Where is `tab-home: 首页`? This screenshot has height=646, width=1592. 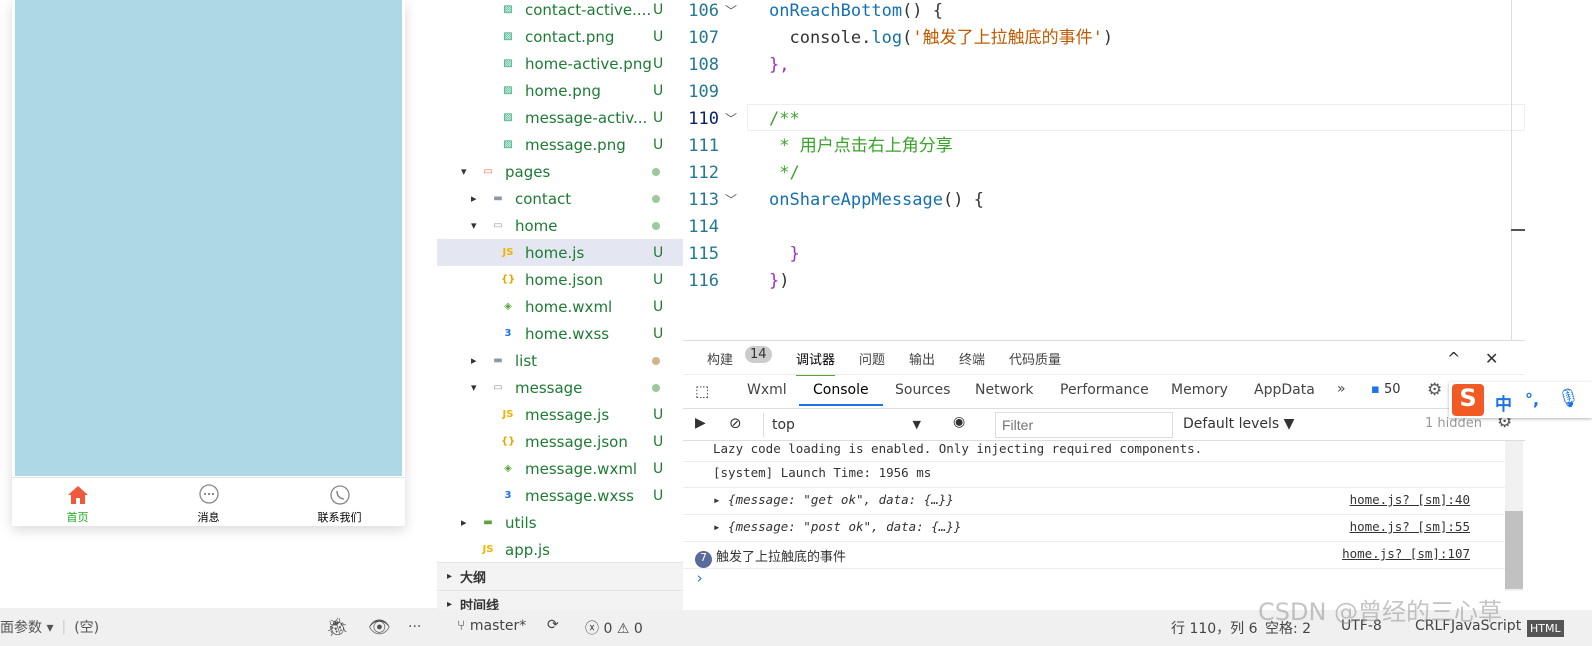
tab-home: 首页 is located at coordinates (77, 502).